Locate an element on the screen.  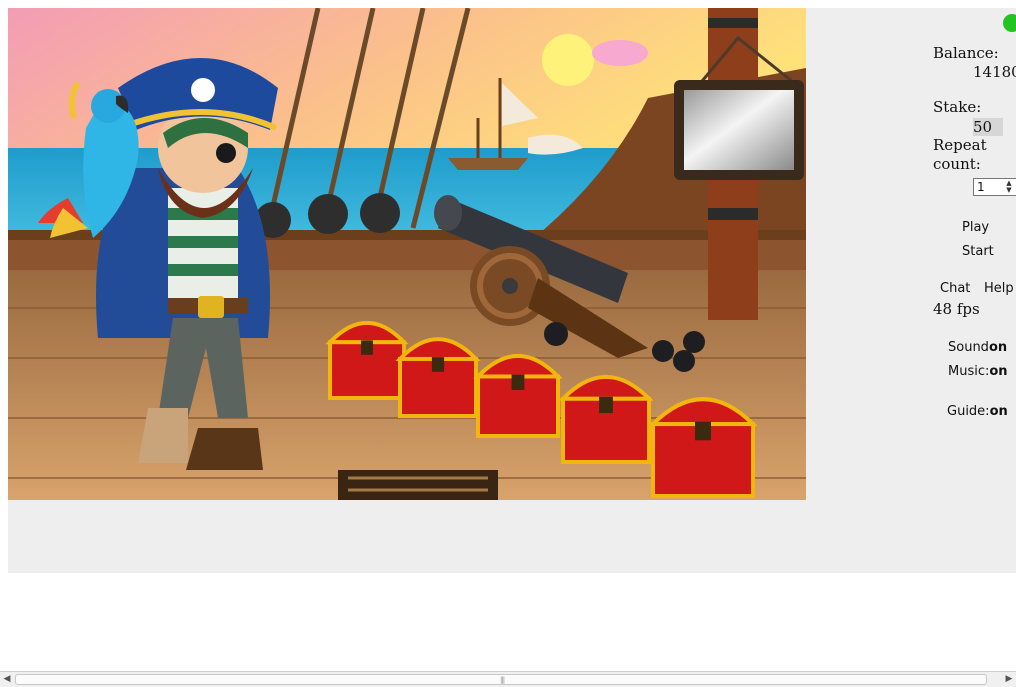
music-value: on is located at coordinates (998, 371).